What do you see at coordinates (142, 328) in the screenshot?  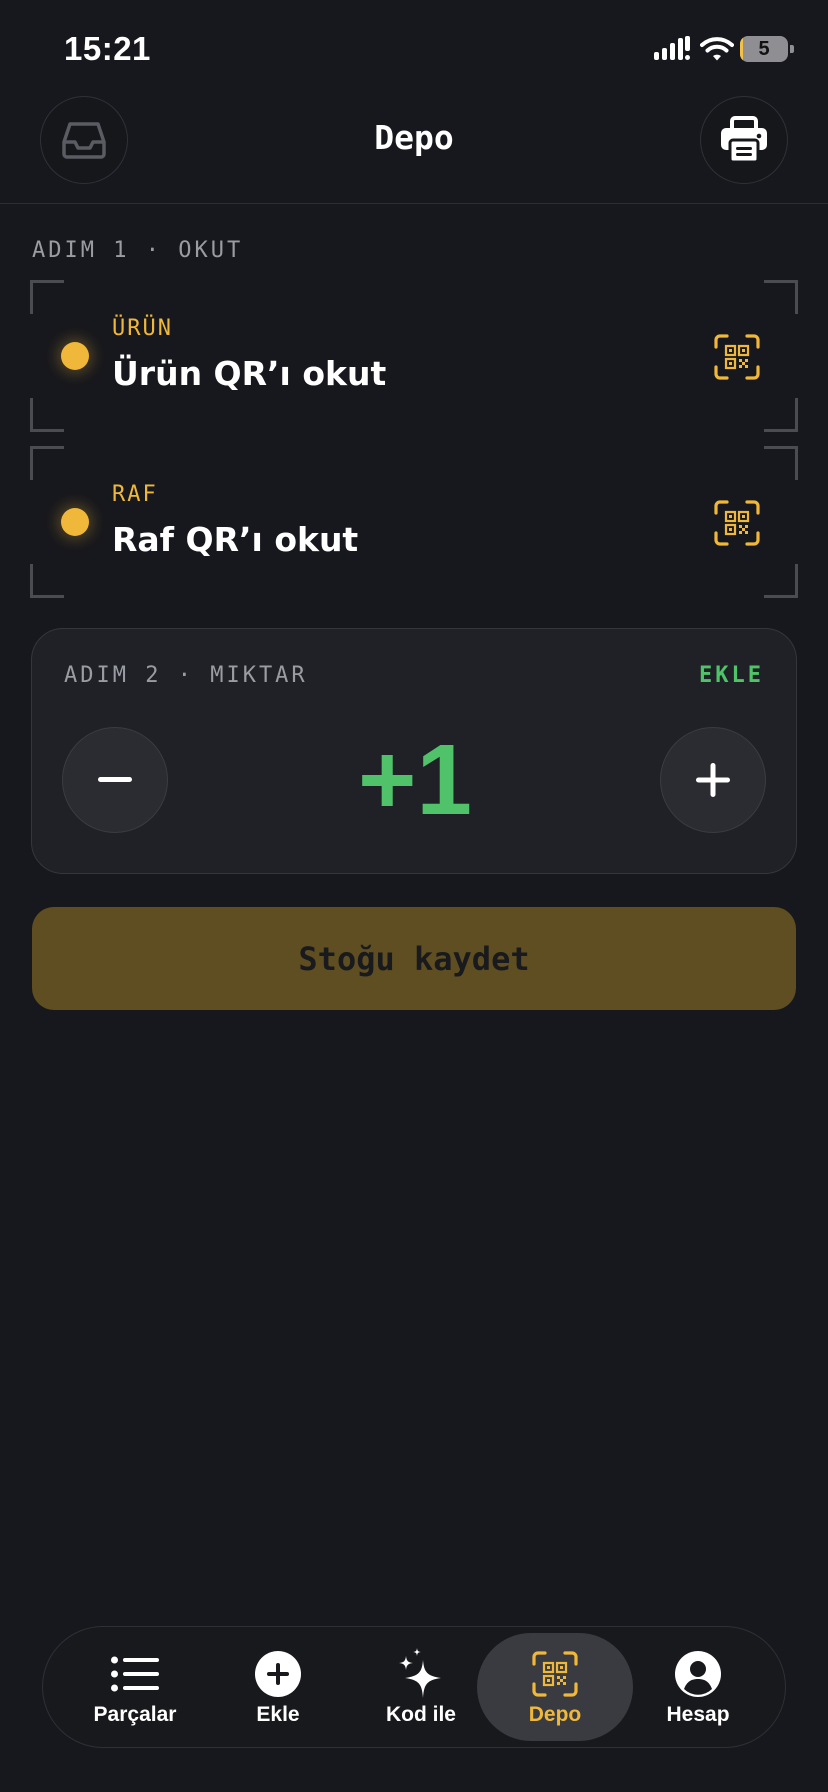 I see `scan-product-tag: ÜRÜN` at bounding box center [142, 328].